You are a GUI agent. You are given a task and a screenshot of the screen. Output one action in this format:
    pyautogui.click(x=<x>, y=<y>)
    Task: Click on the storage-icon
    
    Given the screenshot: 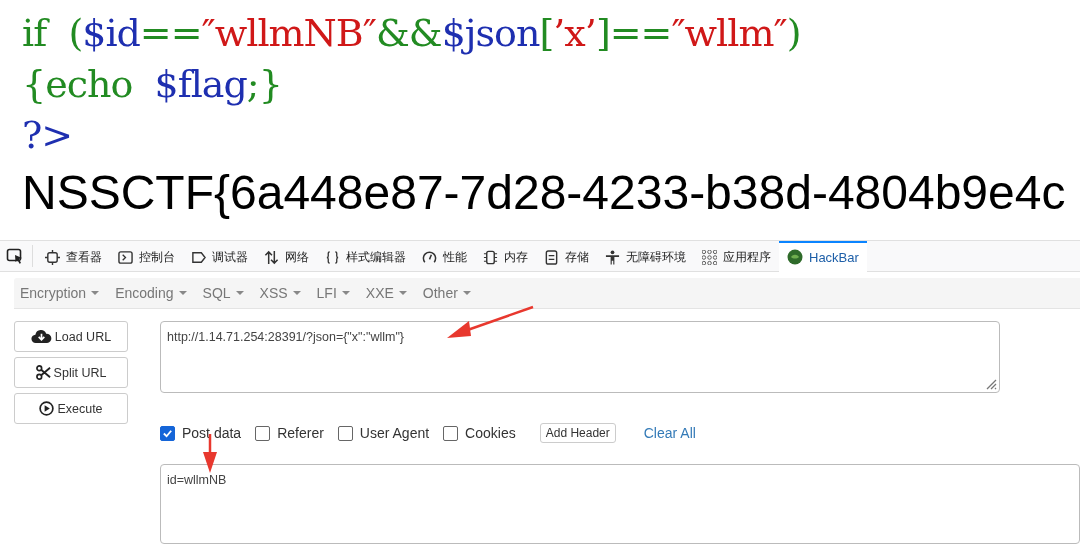 What is the action you would take?
    pyautogui.click(x=551, y=257)
    